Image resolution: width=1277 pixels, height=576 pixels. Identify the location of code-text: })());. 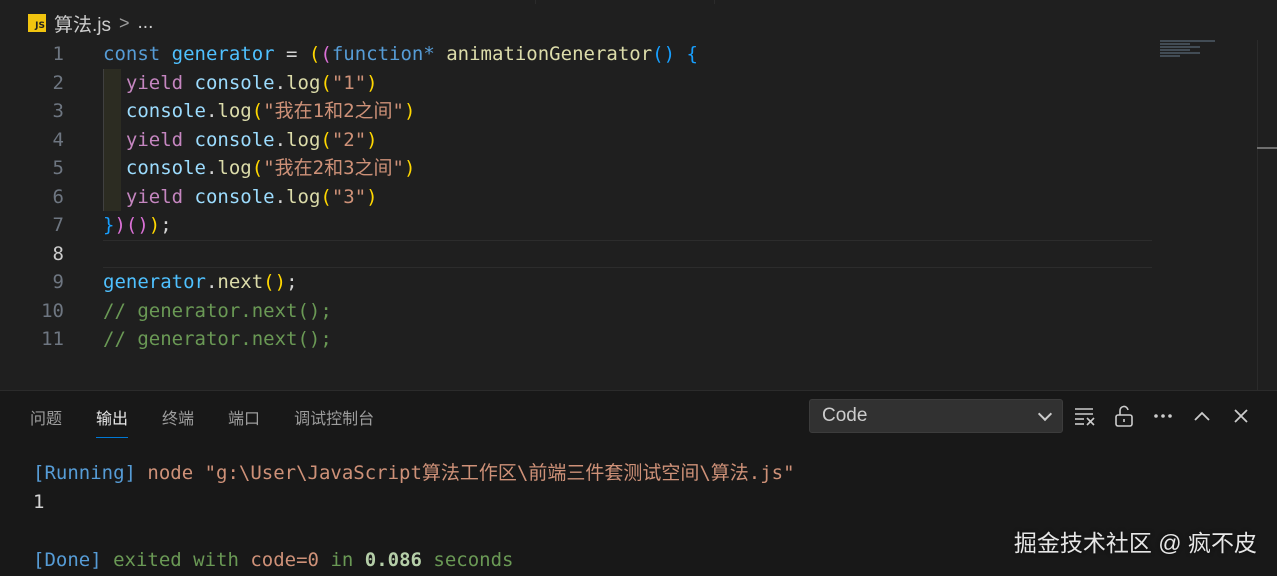
(137, 225).